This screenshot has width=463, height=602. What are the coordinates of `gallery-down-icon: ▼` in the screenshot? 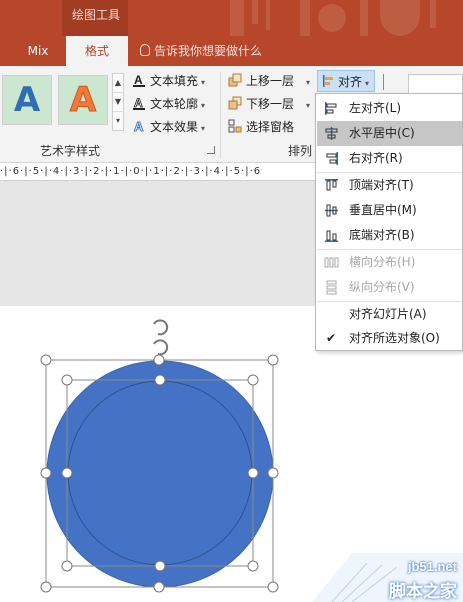 It's located at (118, 102).